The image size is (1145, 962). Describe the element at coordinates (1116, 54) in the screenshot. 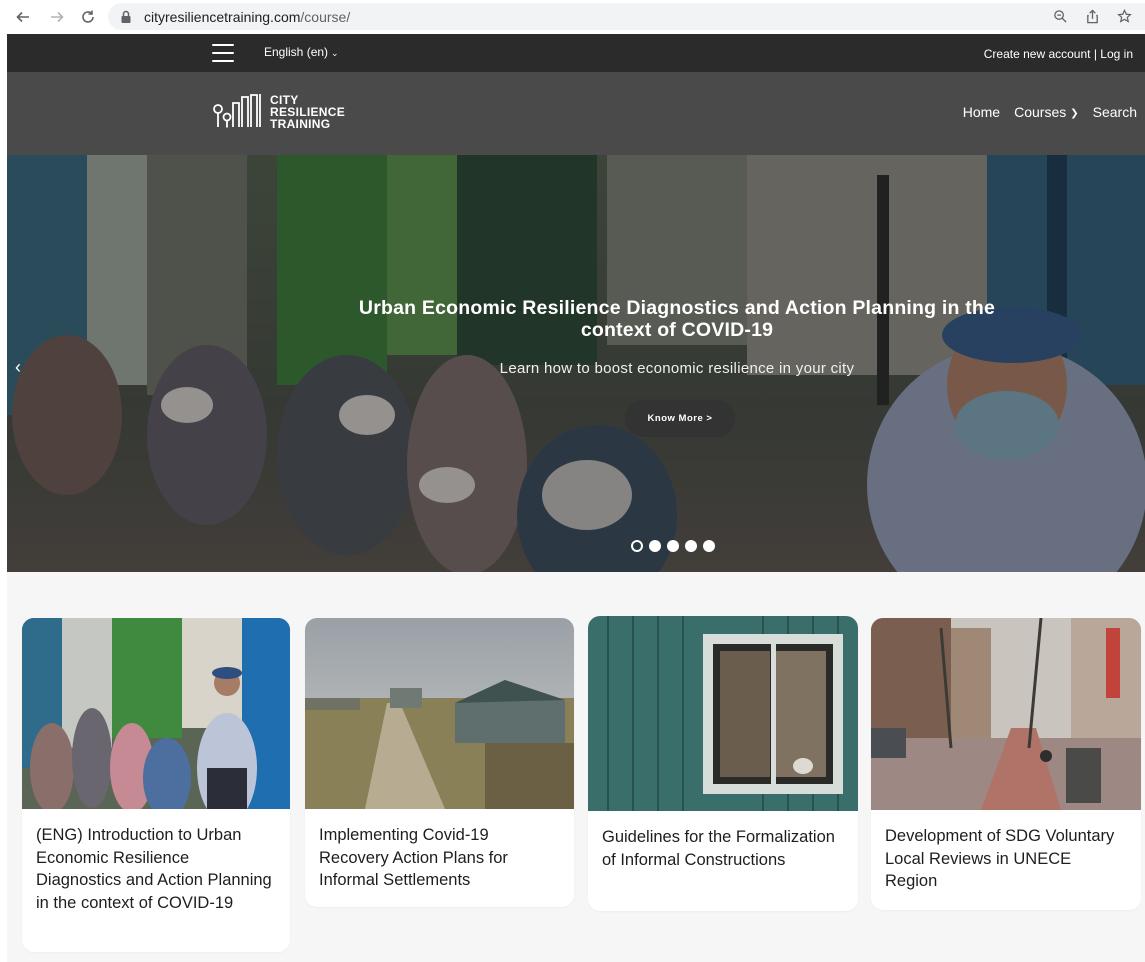

I see `login-link: Log in` at that location.